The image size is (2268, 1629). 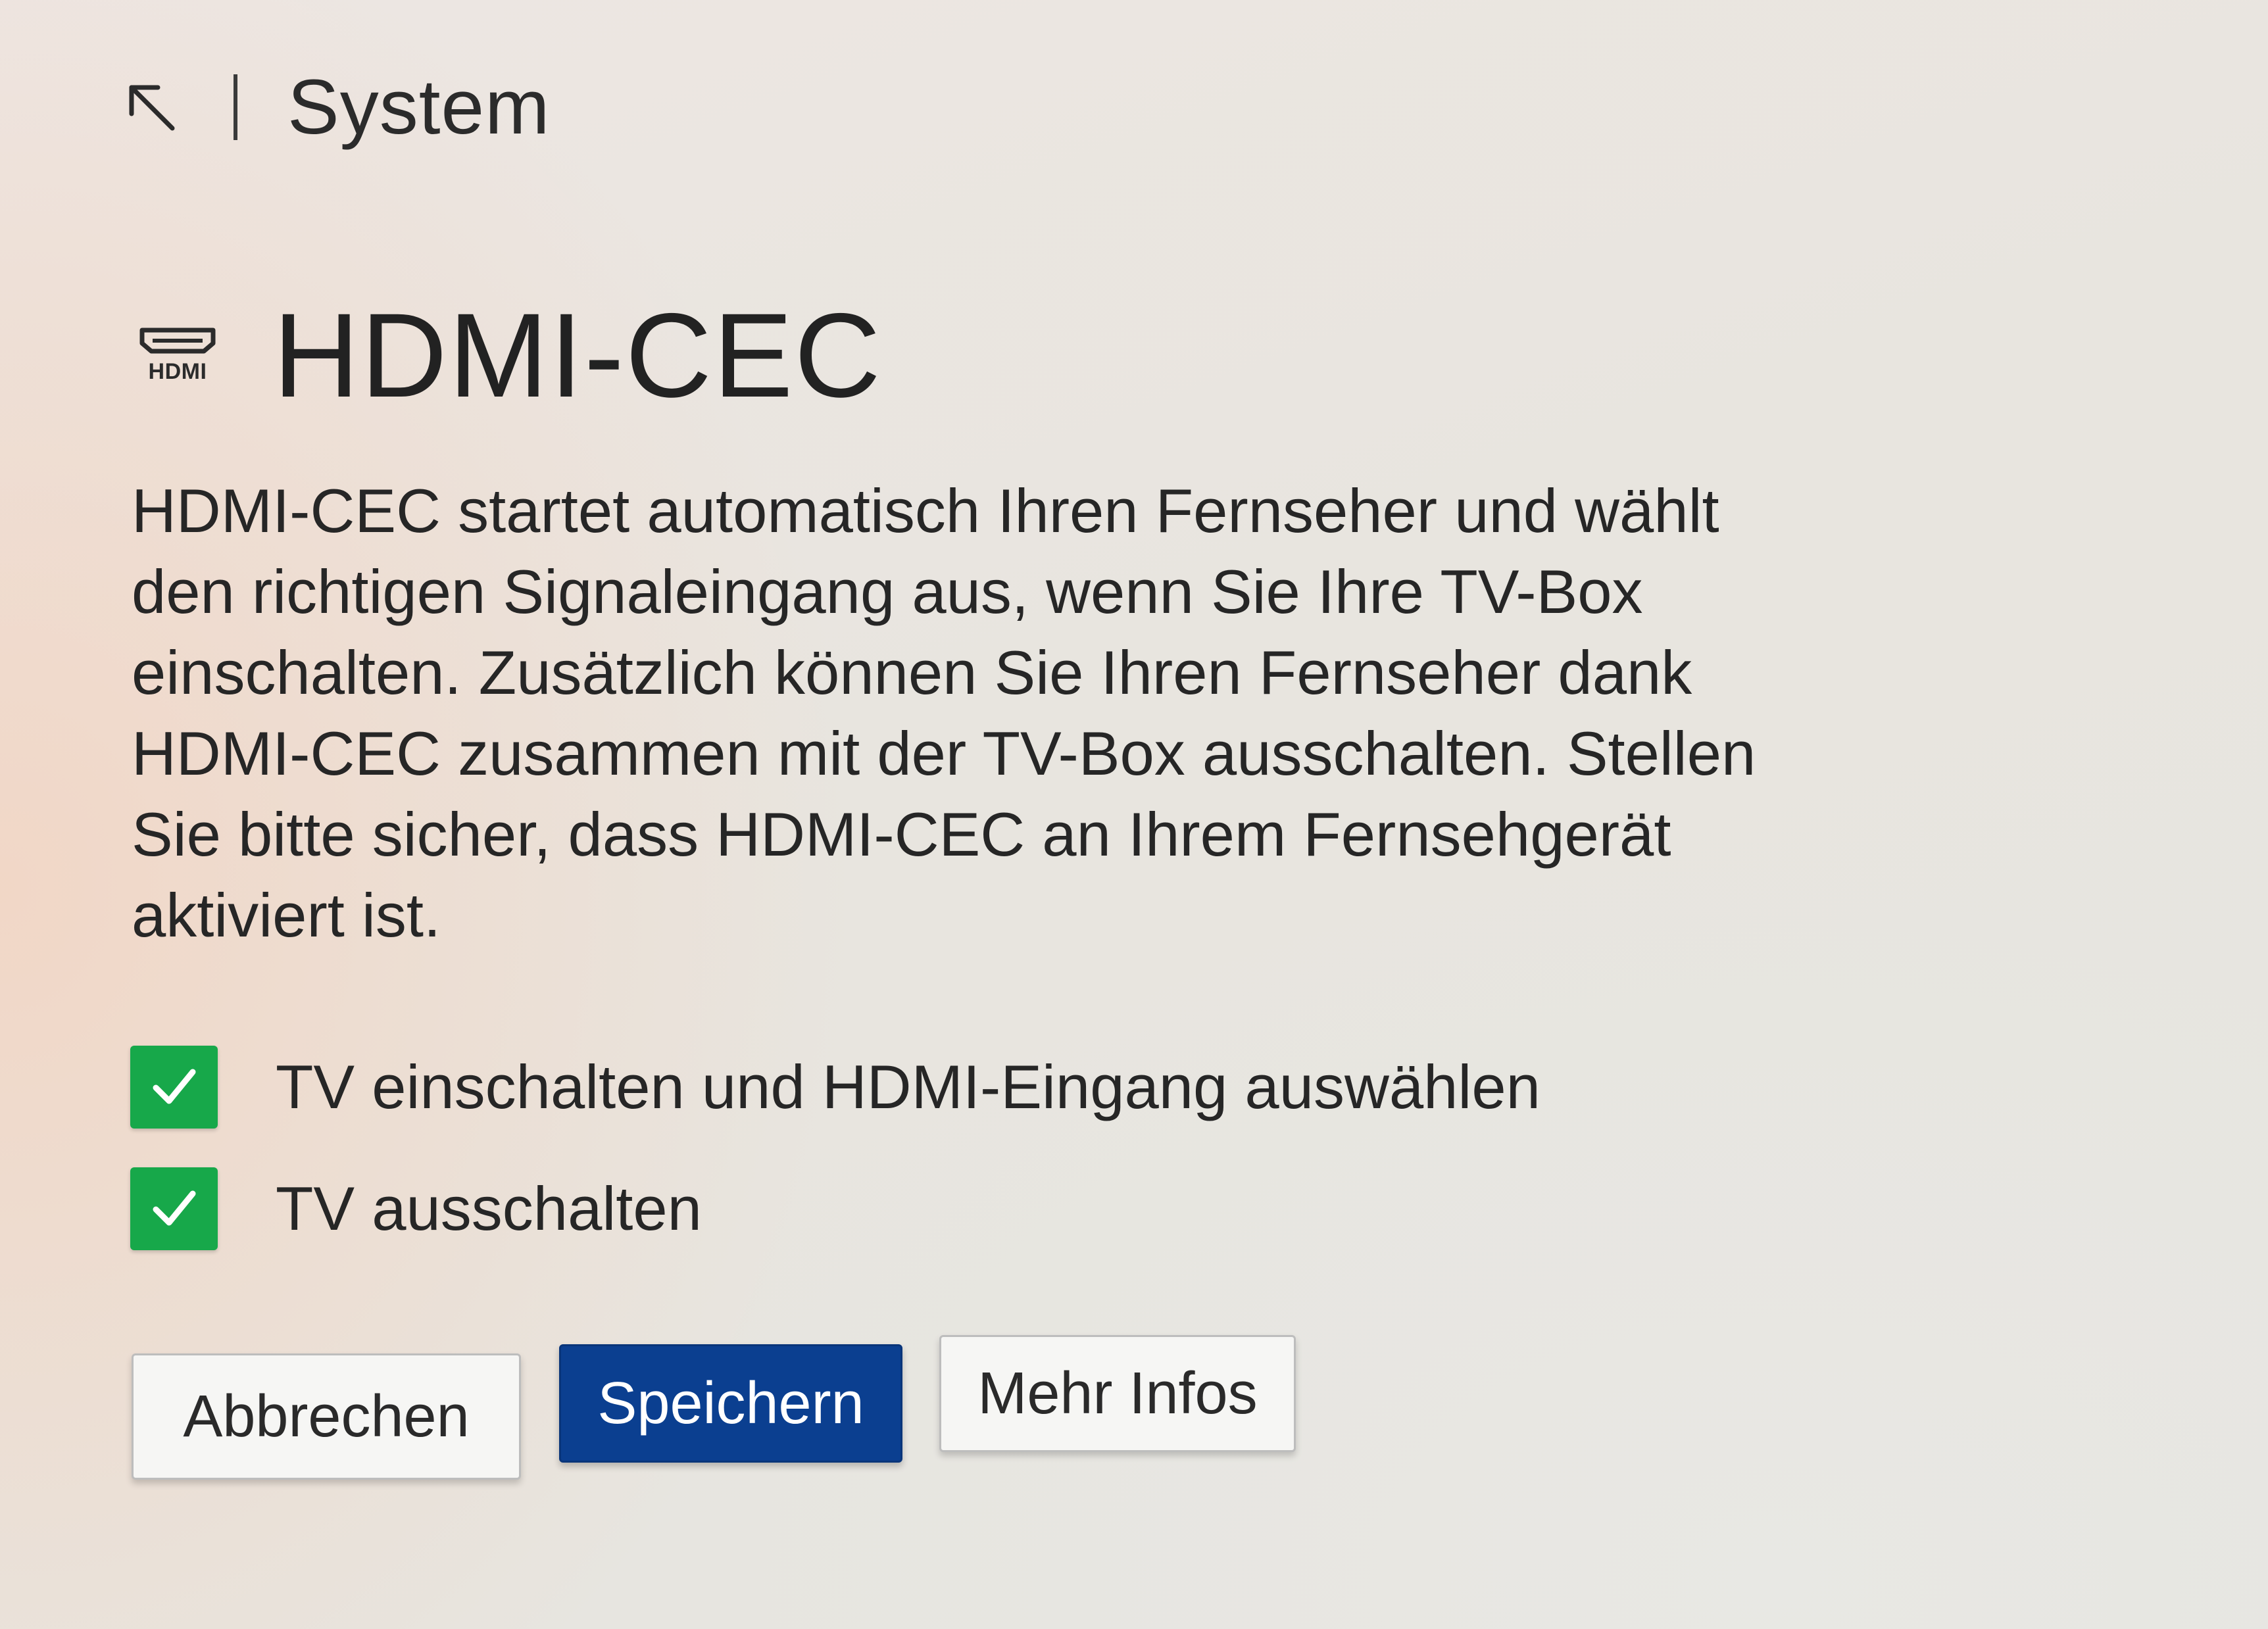 What do you see at coordinates (178, 371) in the screenshot?
I see `hdmi-icon-label: HDMI` at bounding box center [178, 371].